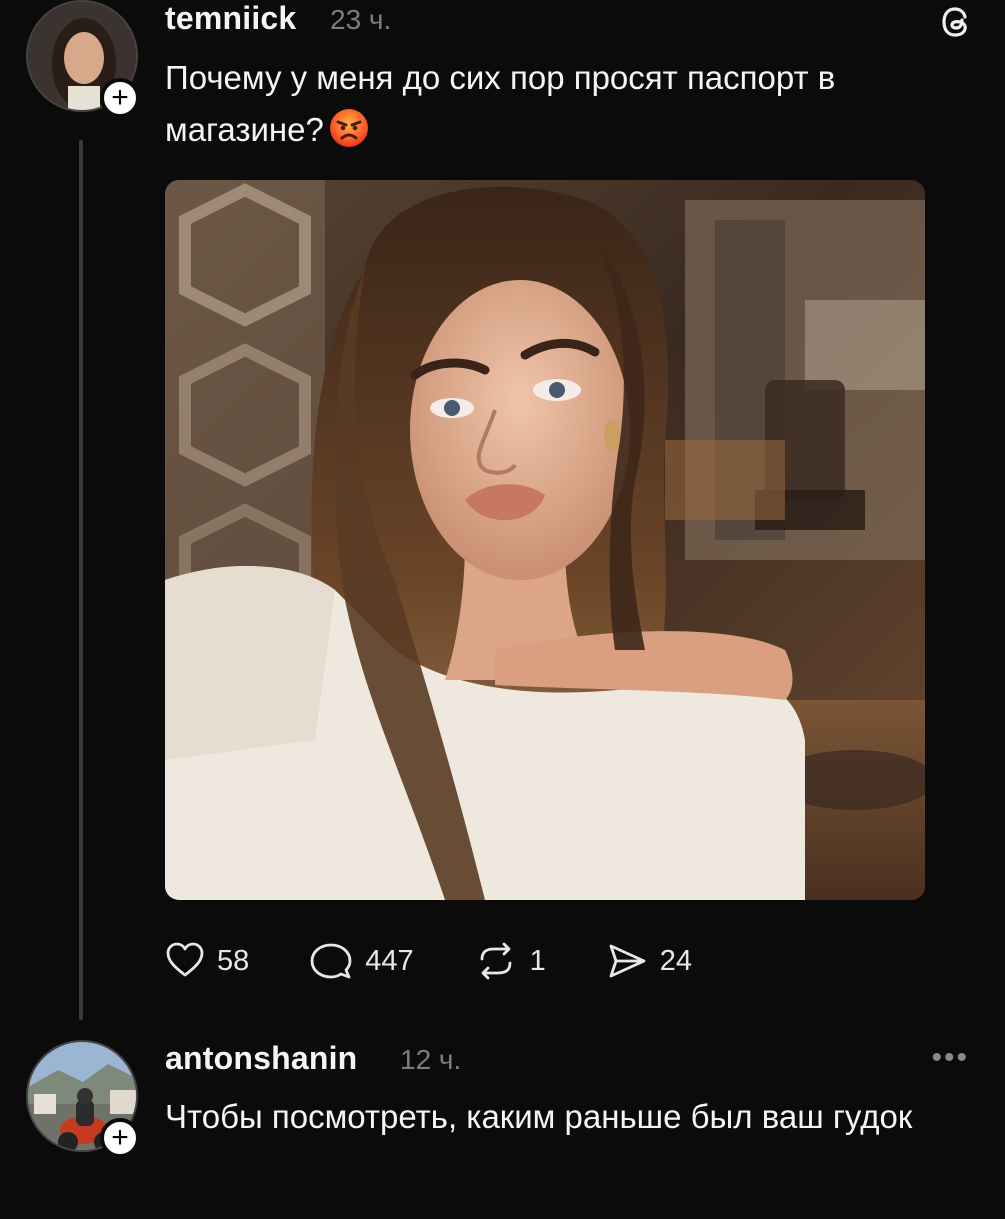 The image size is (1005, 1219). Describe the element at coordinates (649, 961) in the screenshot. I see `share-button: 24` at that location.